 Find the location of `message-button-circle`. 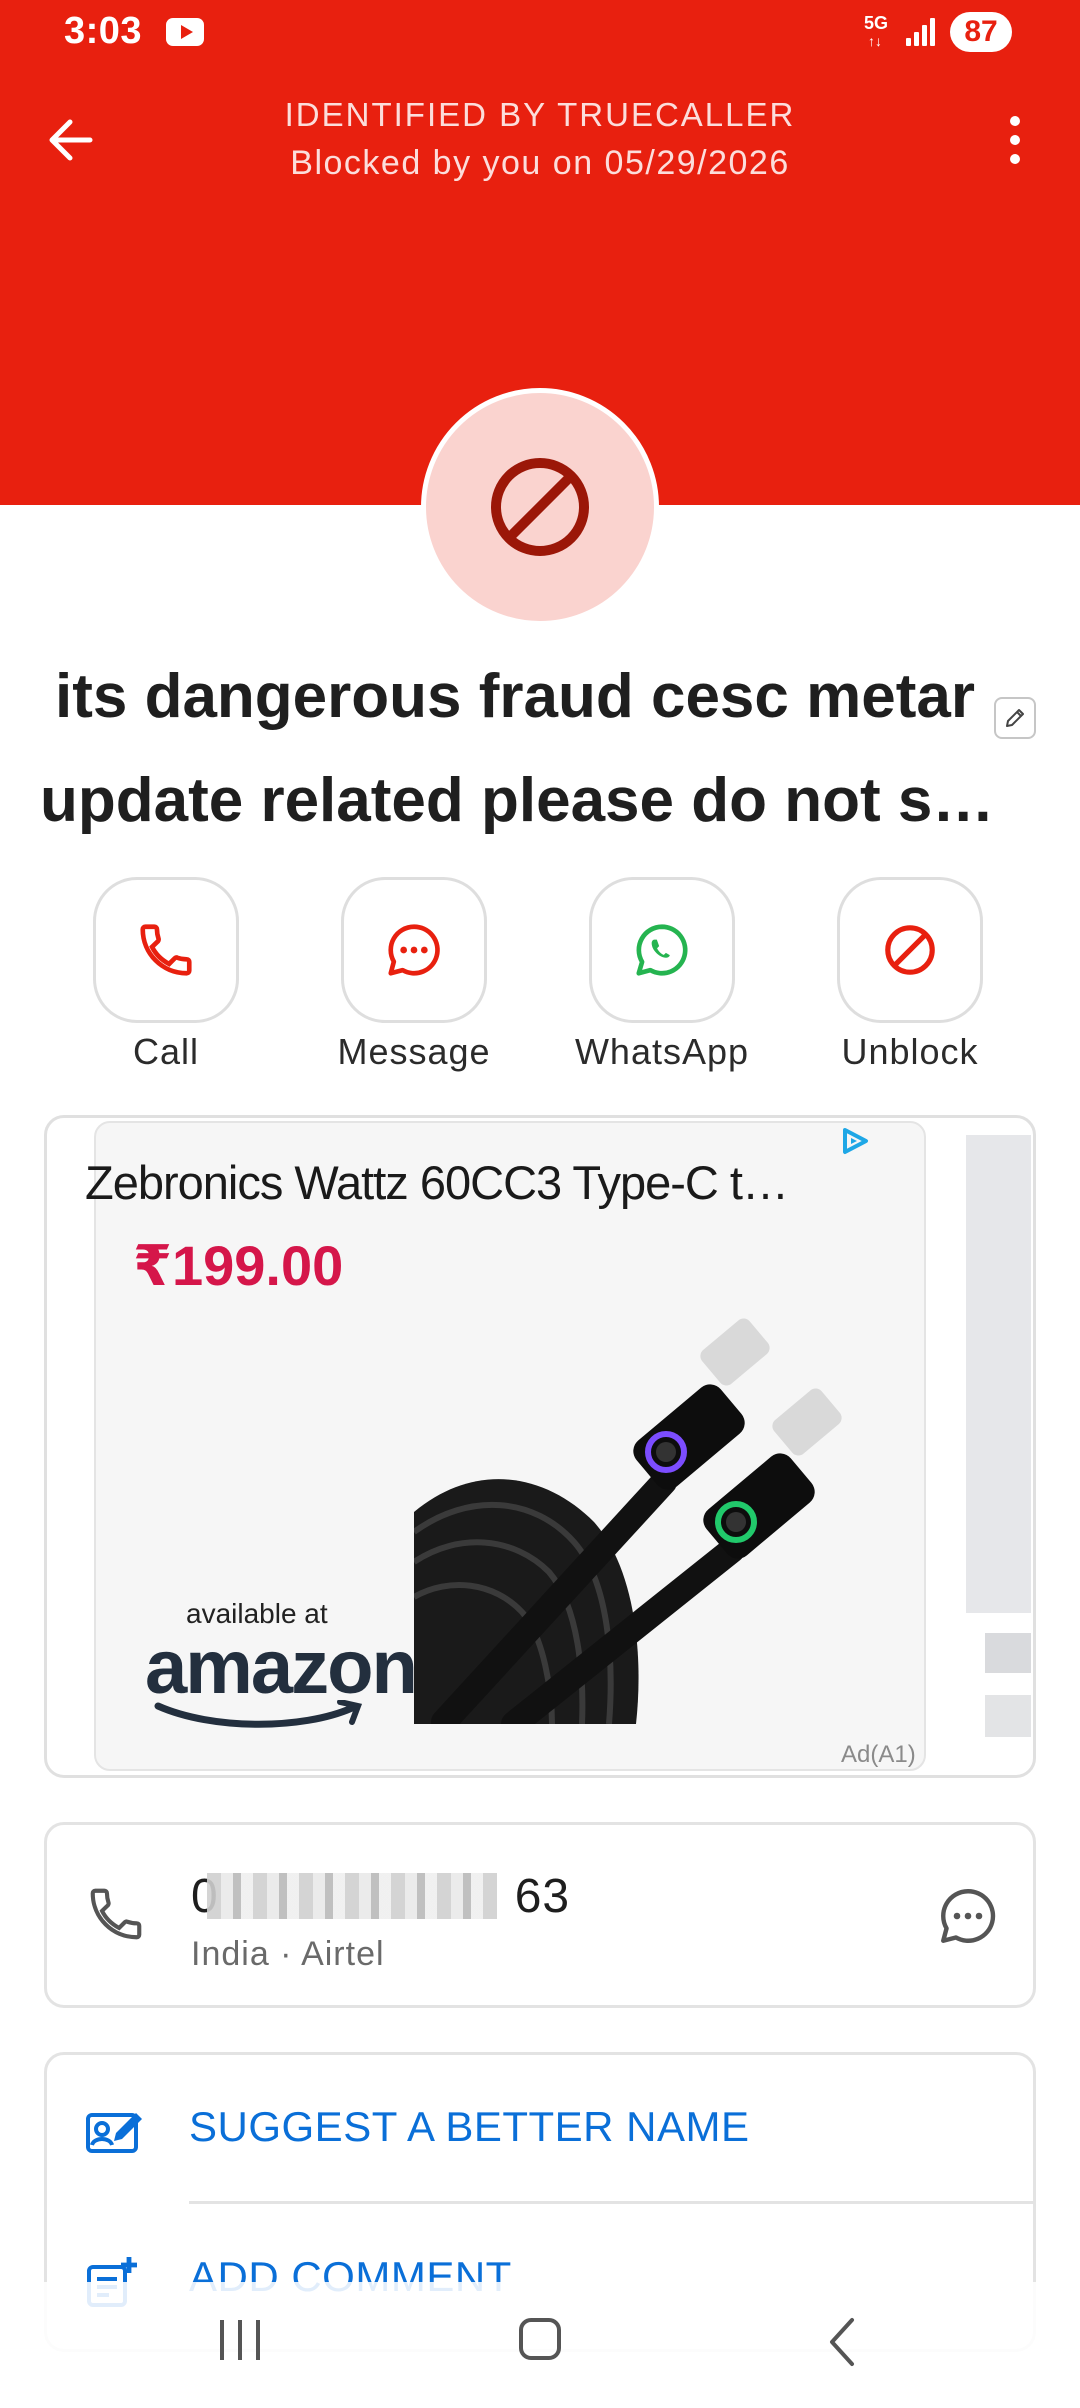

message-button-circle is located at coordinates (414, 950).